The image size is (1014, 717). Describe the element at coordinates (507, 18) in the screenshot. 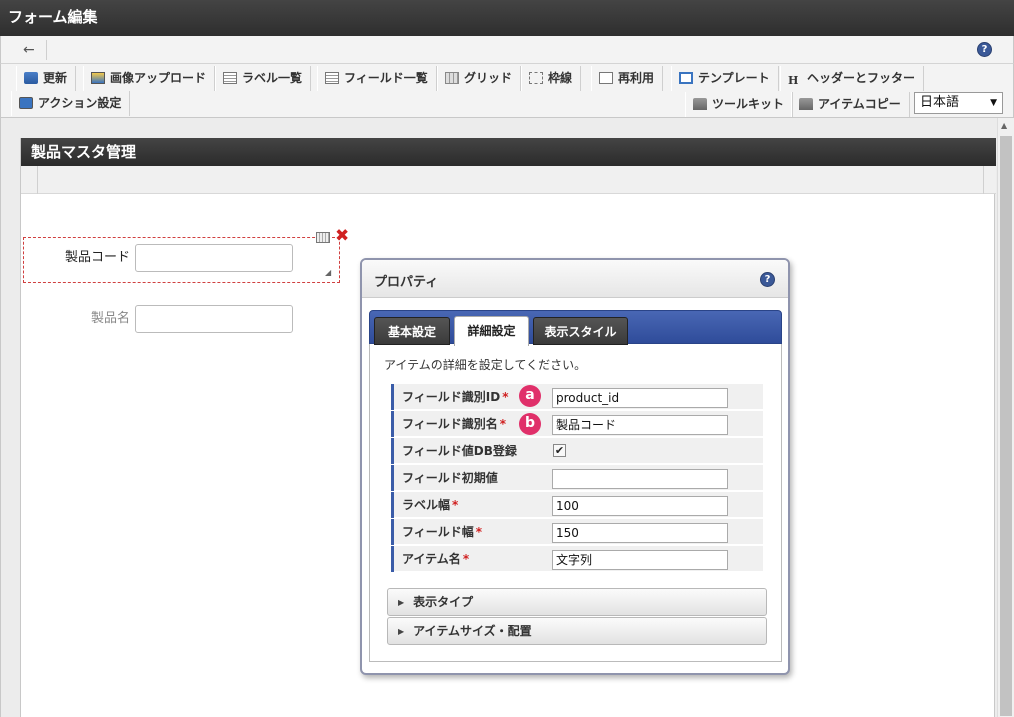

I see `window-title: フォーム編集` at that location.